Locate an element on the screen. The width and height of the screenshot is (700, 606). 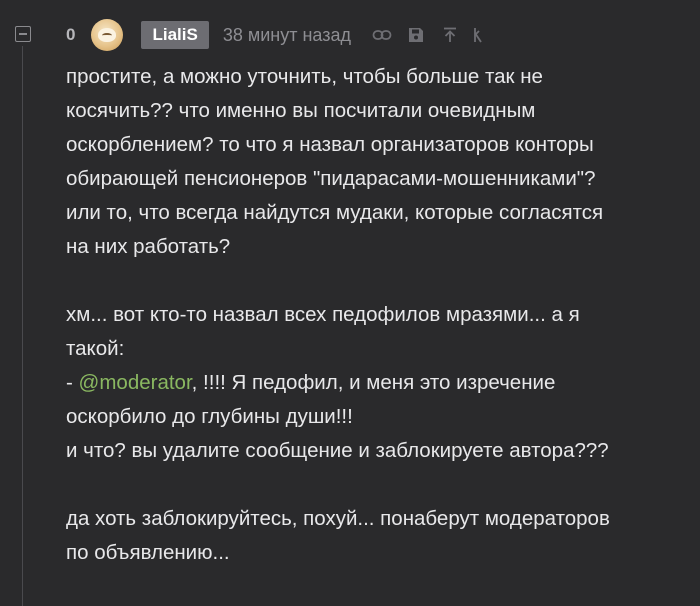
username-badge: LialiS is located at coordinates (175, 35).